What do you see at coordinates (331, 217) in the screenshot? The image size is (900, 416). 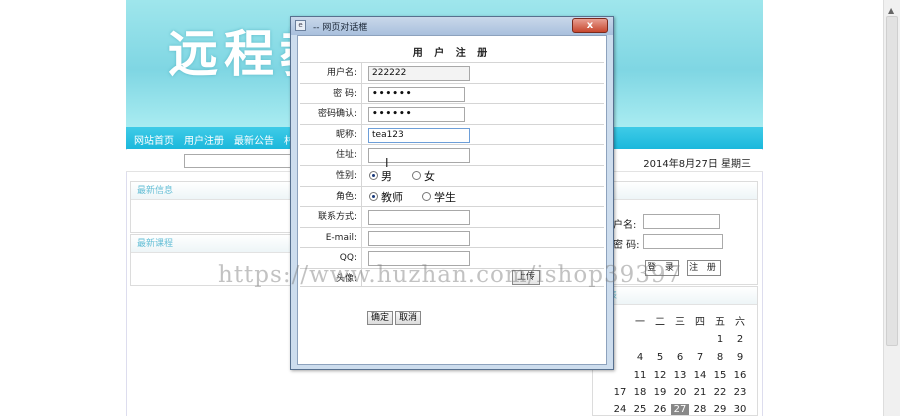 I see `contact-label: 联系方式:` at bounding box center [331, 217].